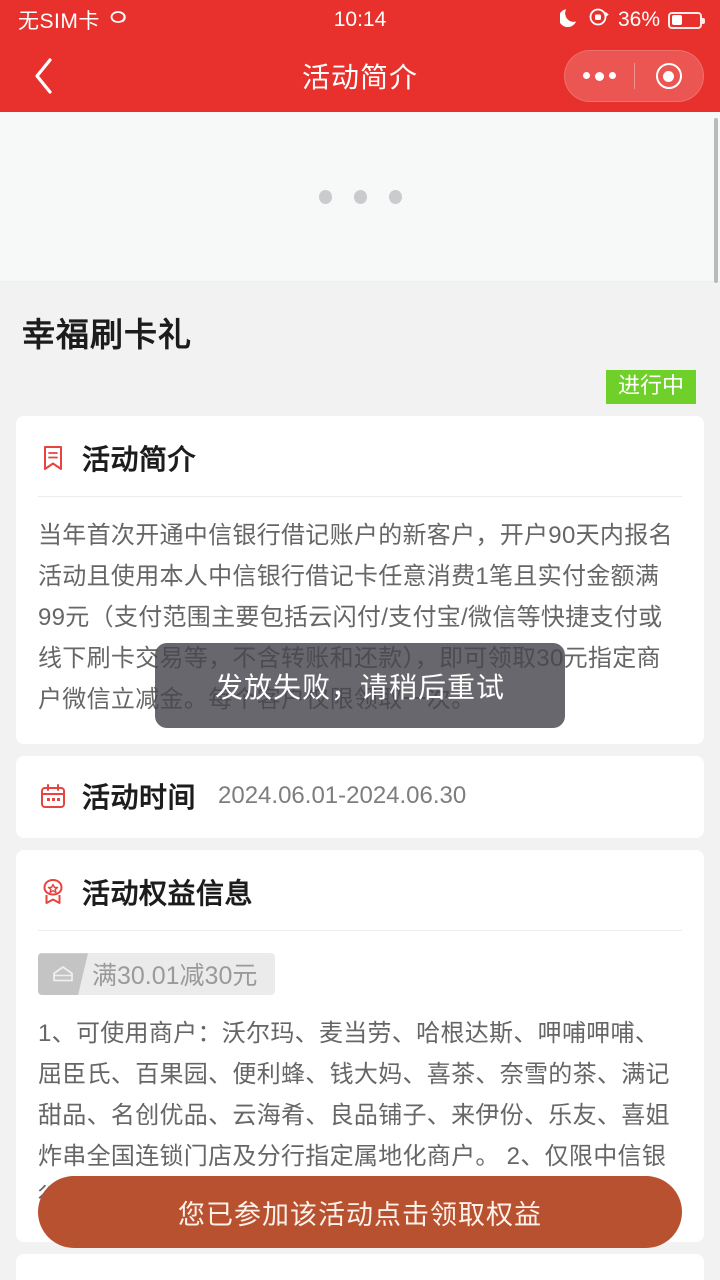 The height and width of the screenshot is (1280, 720). What do you see at coordinates (360, 892) in the screenshot?
I see `rights-card-header: 活动权益信息` at bounding box center [360, 892].